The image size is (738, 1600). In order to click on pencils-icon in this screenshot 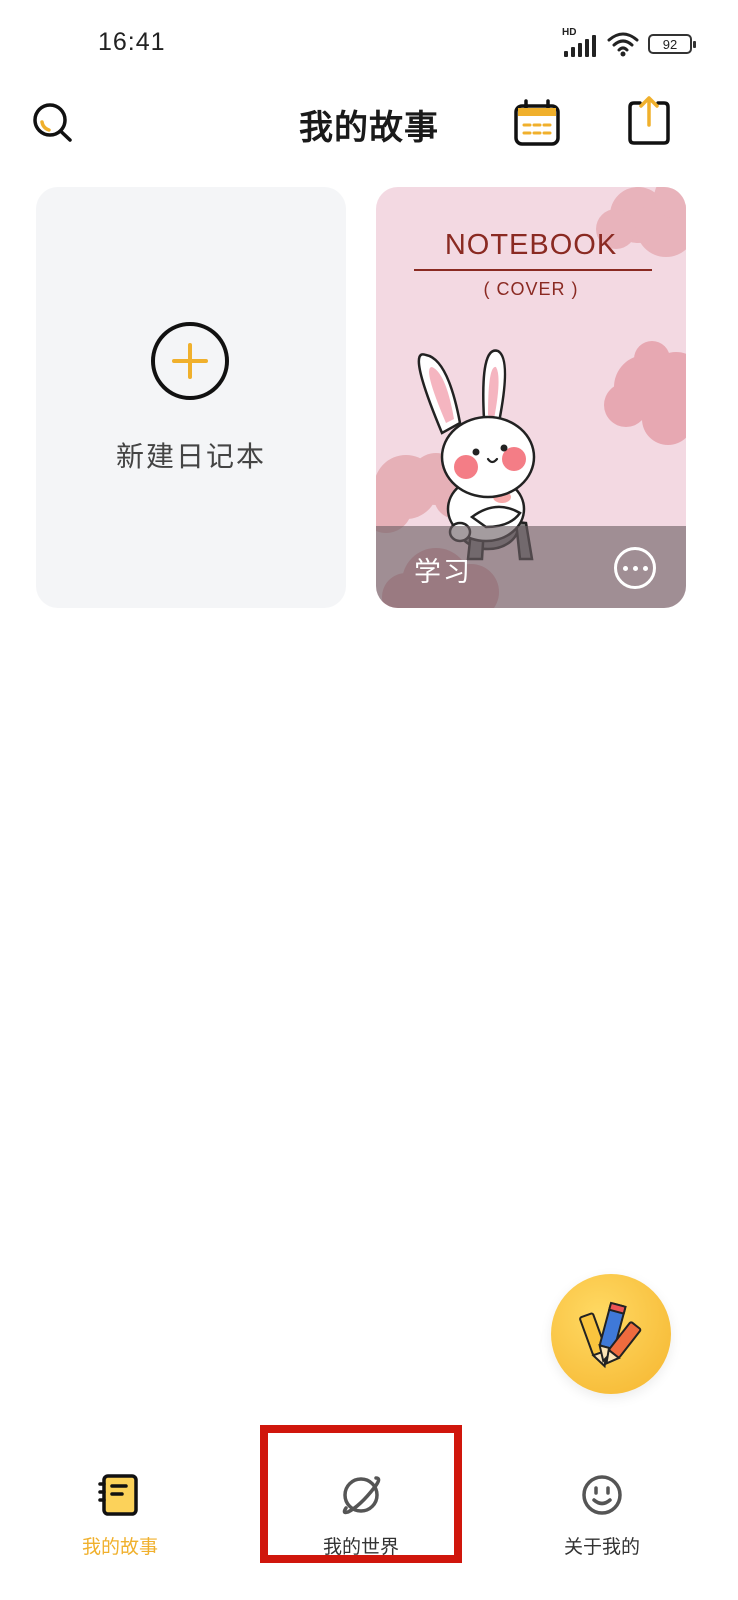, I will do `click(610, 1335)`.